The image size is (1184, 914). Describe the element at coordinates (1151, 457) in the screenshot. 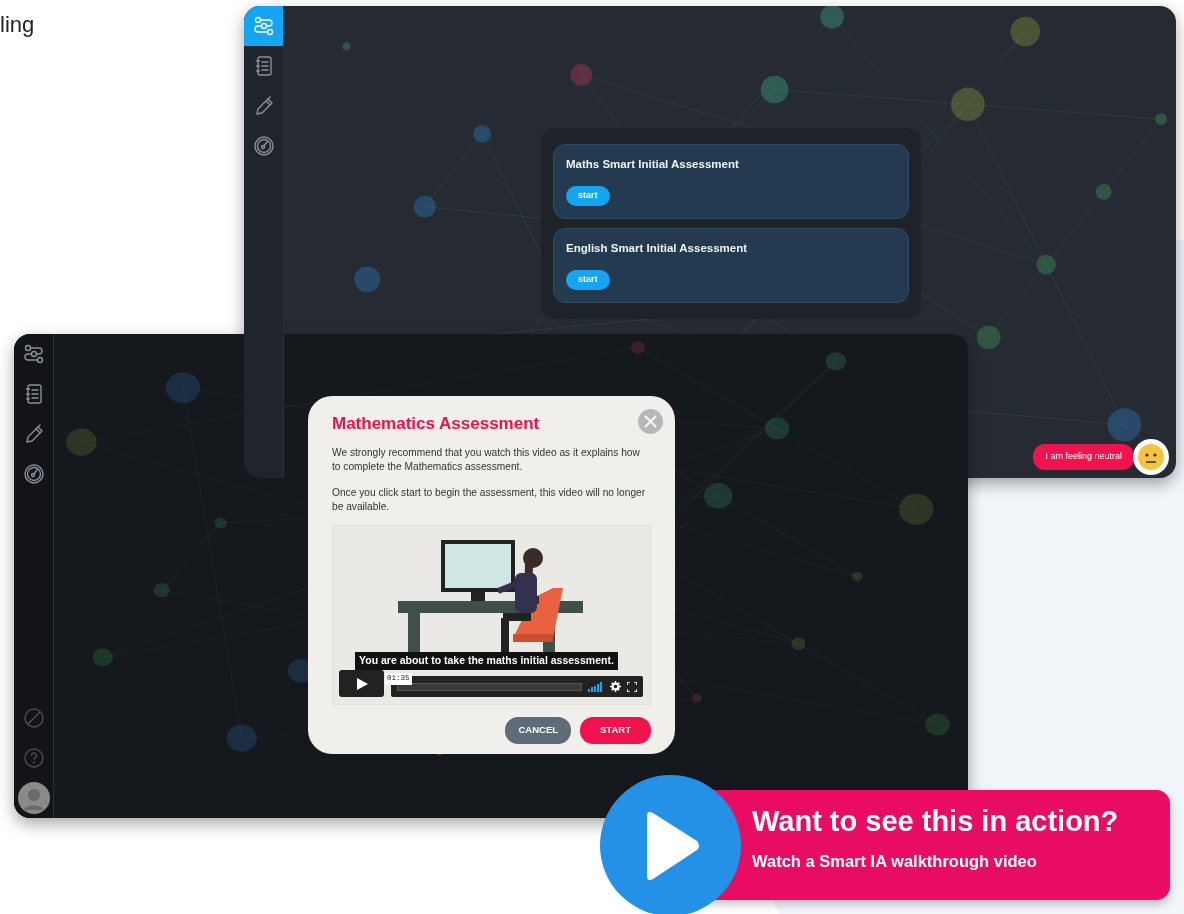

I see `neutral-face-icon` at that location.